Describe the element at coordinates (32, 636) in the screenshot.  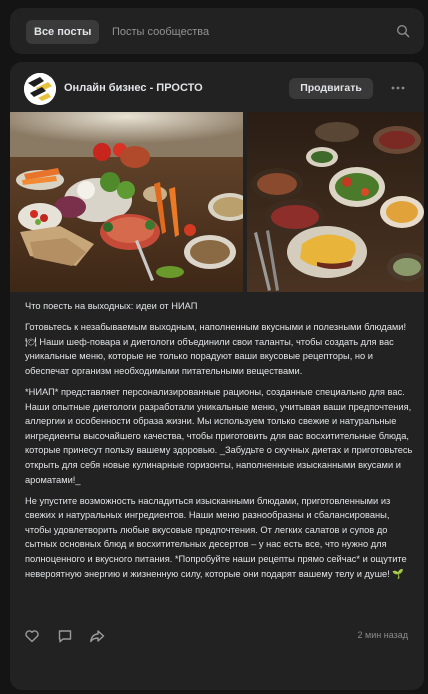
I see `heart-icon` at that location.